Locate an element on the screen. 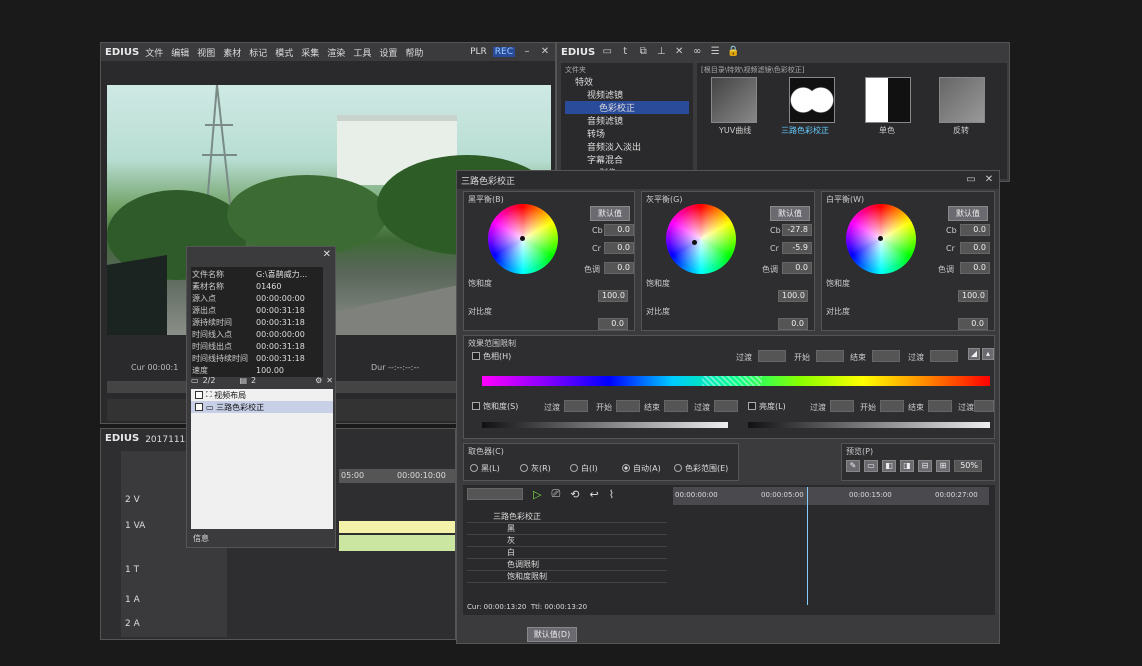 The height and width of the screenshot is (666, 1142). copy-icon: ⧉ is located at coordinates (643, 52).